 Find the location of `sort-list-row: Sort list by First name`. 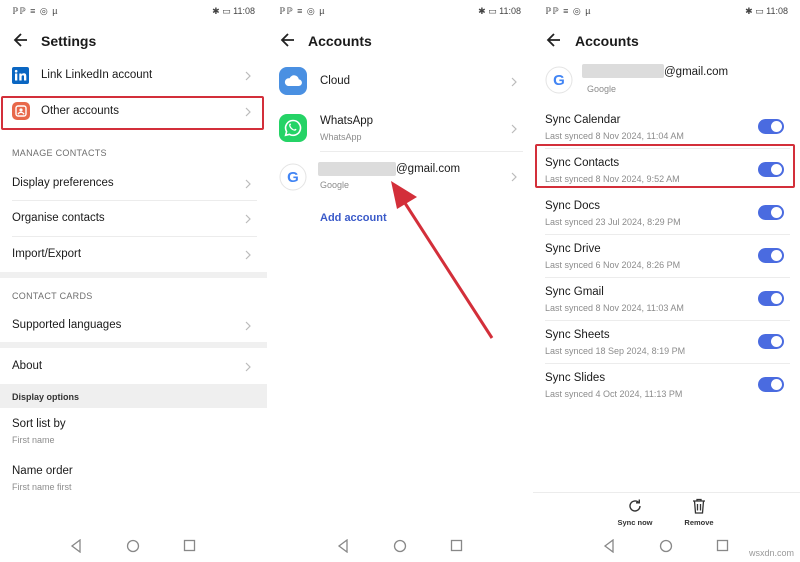

sort-list-row: Sort list by First name is located at coordinates (133, 432).